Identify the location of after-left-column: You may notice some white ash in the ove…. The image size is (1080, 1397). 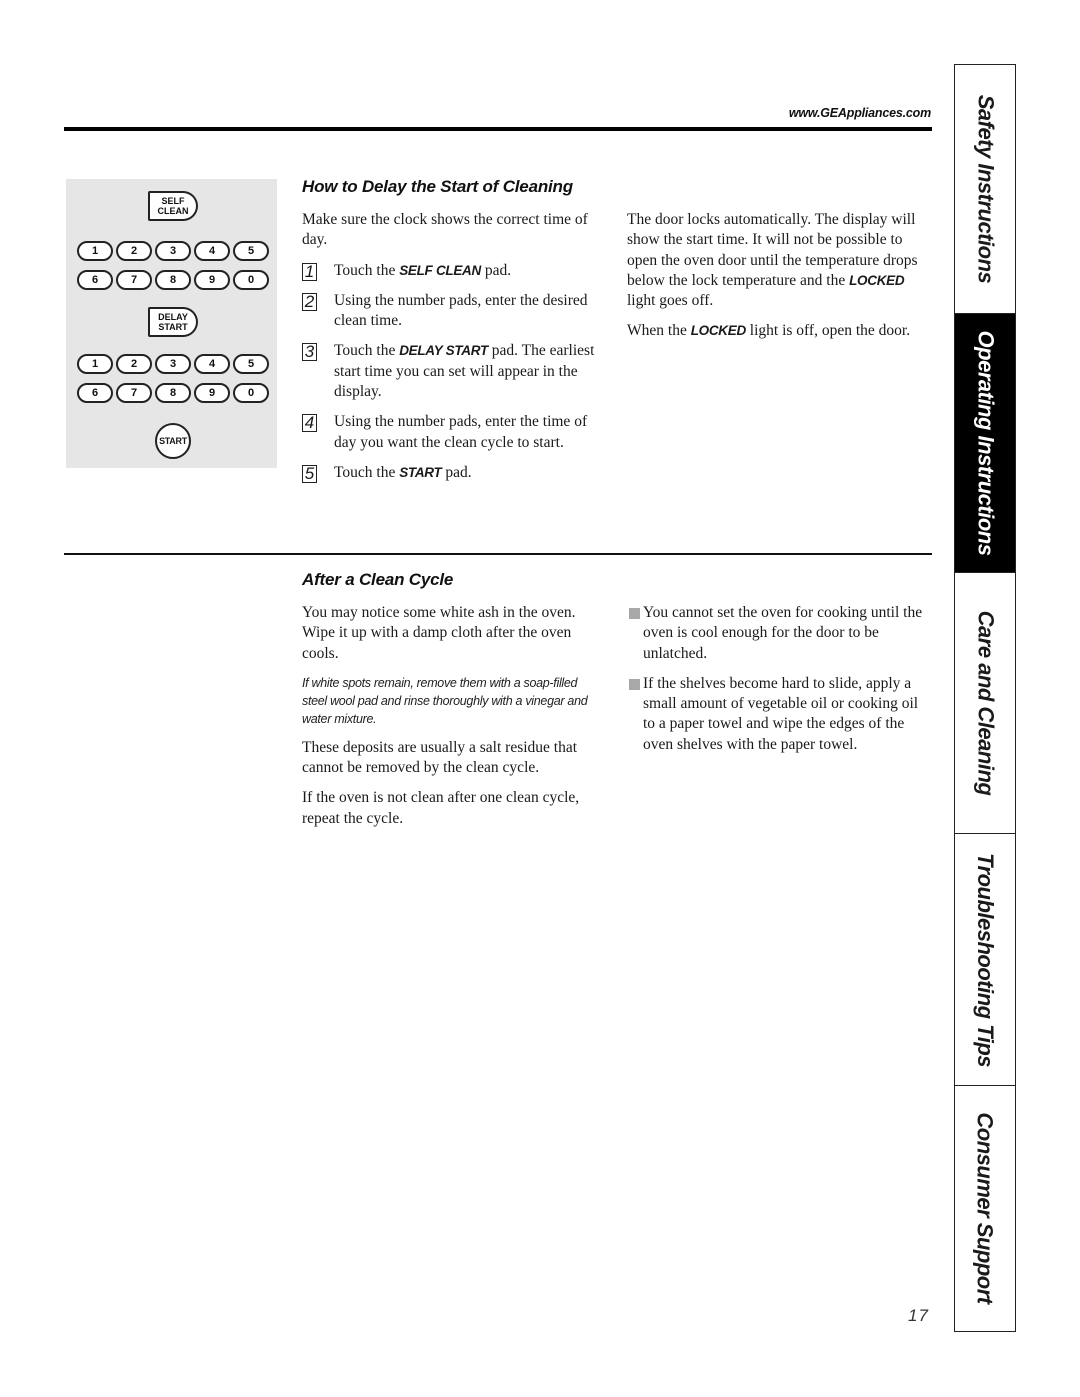
(452, 721).